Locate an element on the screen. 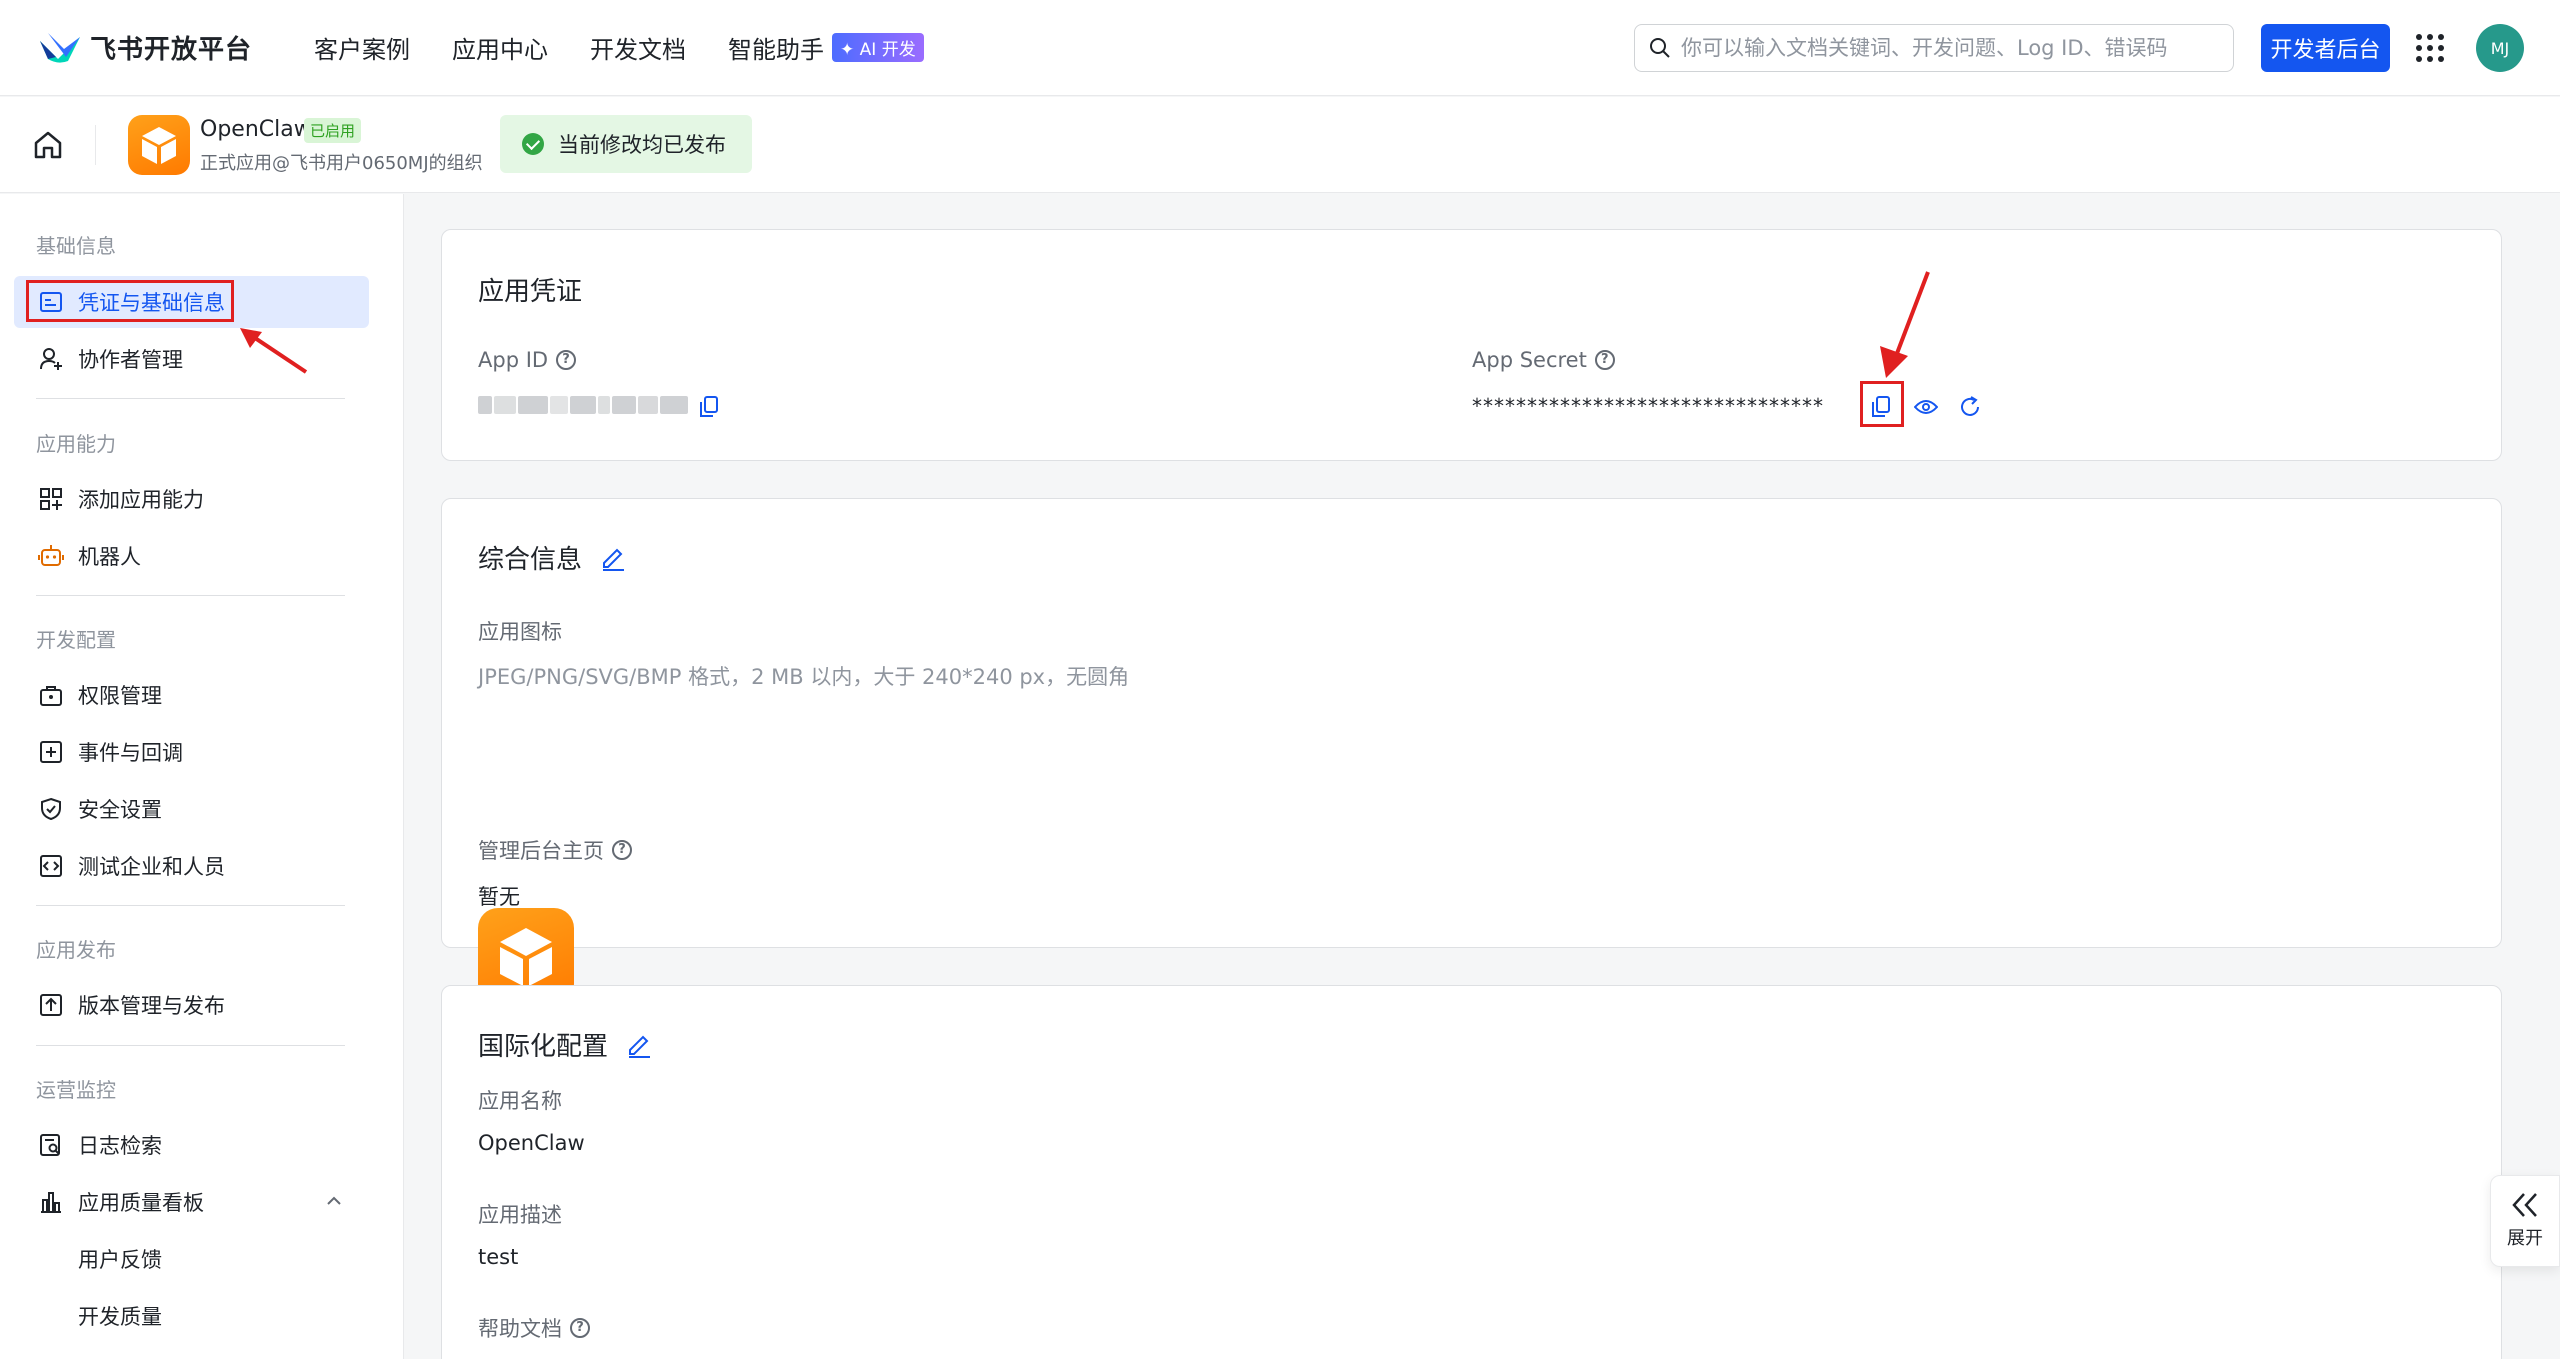  refresh-icon is located at coordinates (1970, 406).